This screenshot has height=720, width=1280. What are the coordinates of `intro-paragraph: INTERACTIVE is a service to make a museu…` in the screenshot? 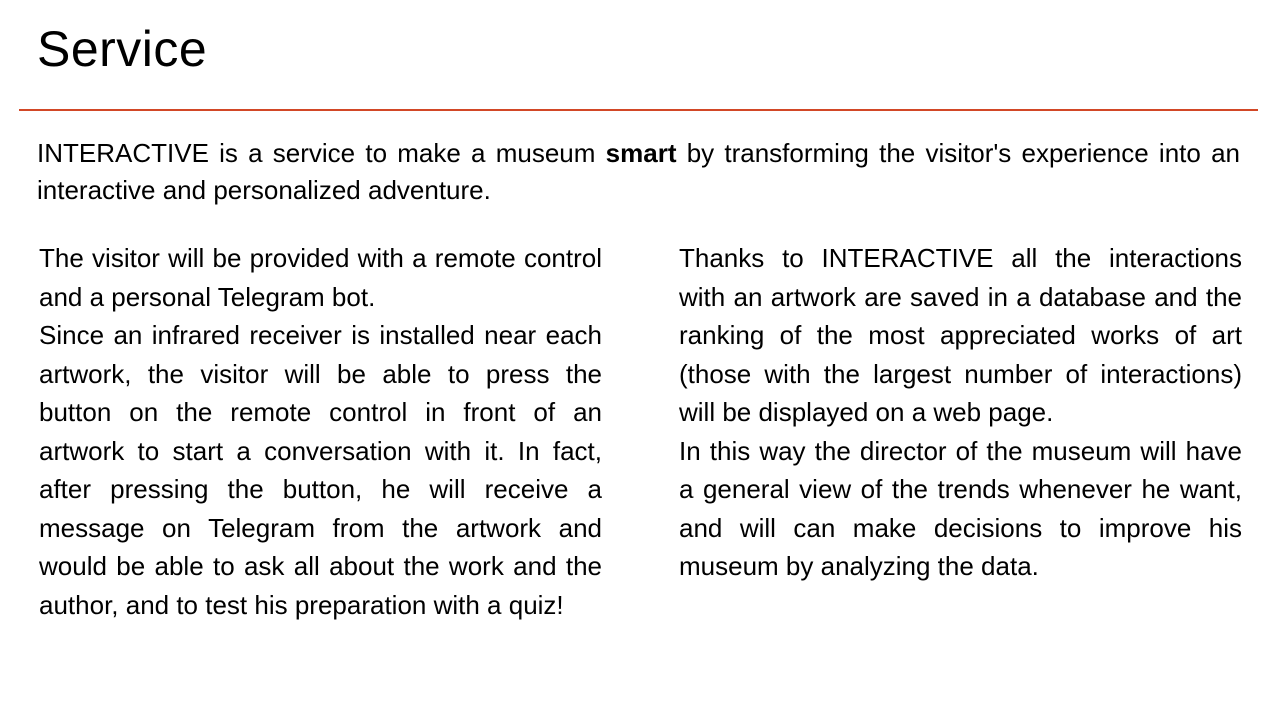 It's located at (638, 172).